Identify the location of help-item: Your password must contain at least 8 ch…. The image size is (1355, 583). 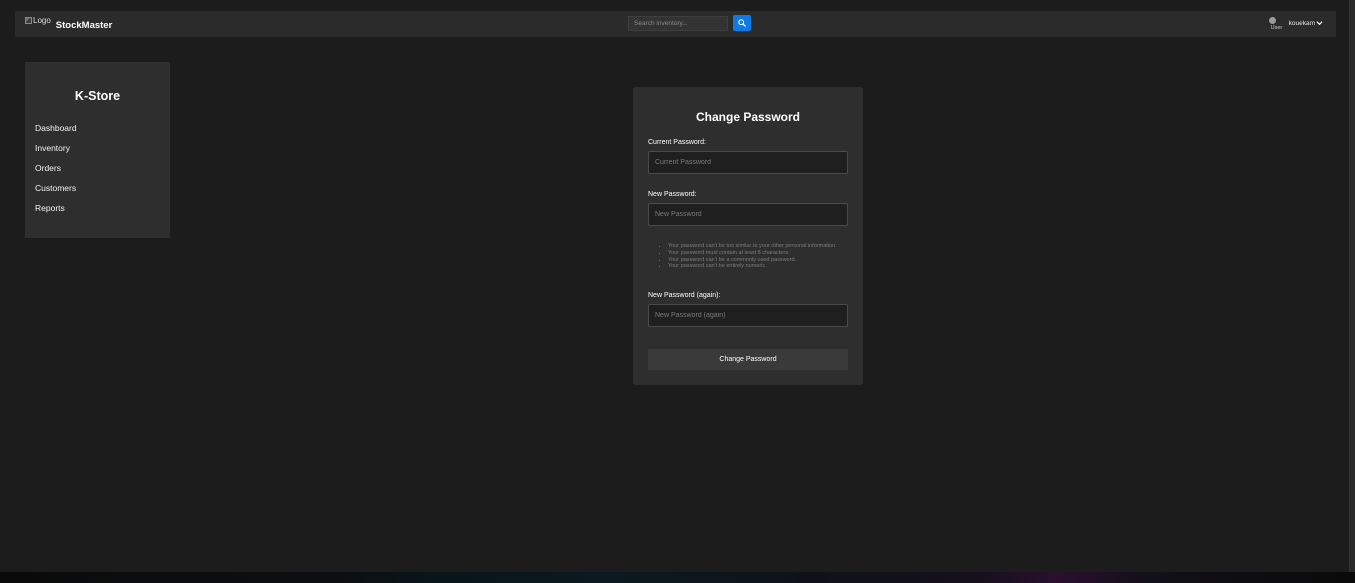
(763, 253).